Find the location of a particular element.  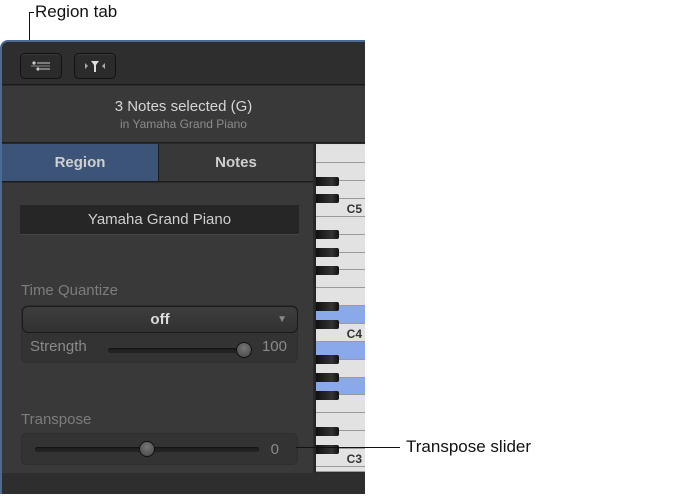

transpose-slider-callout: Transpose slider is located at coordinates (469, 446).